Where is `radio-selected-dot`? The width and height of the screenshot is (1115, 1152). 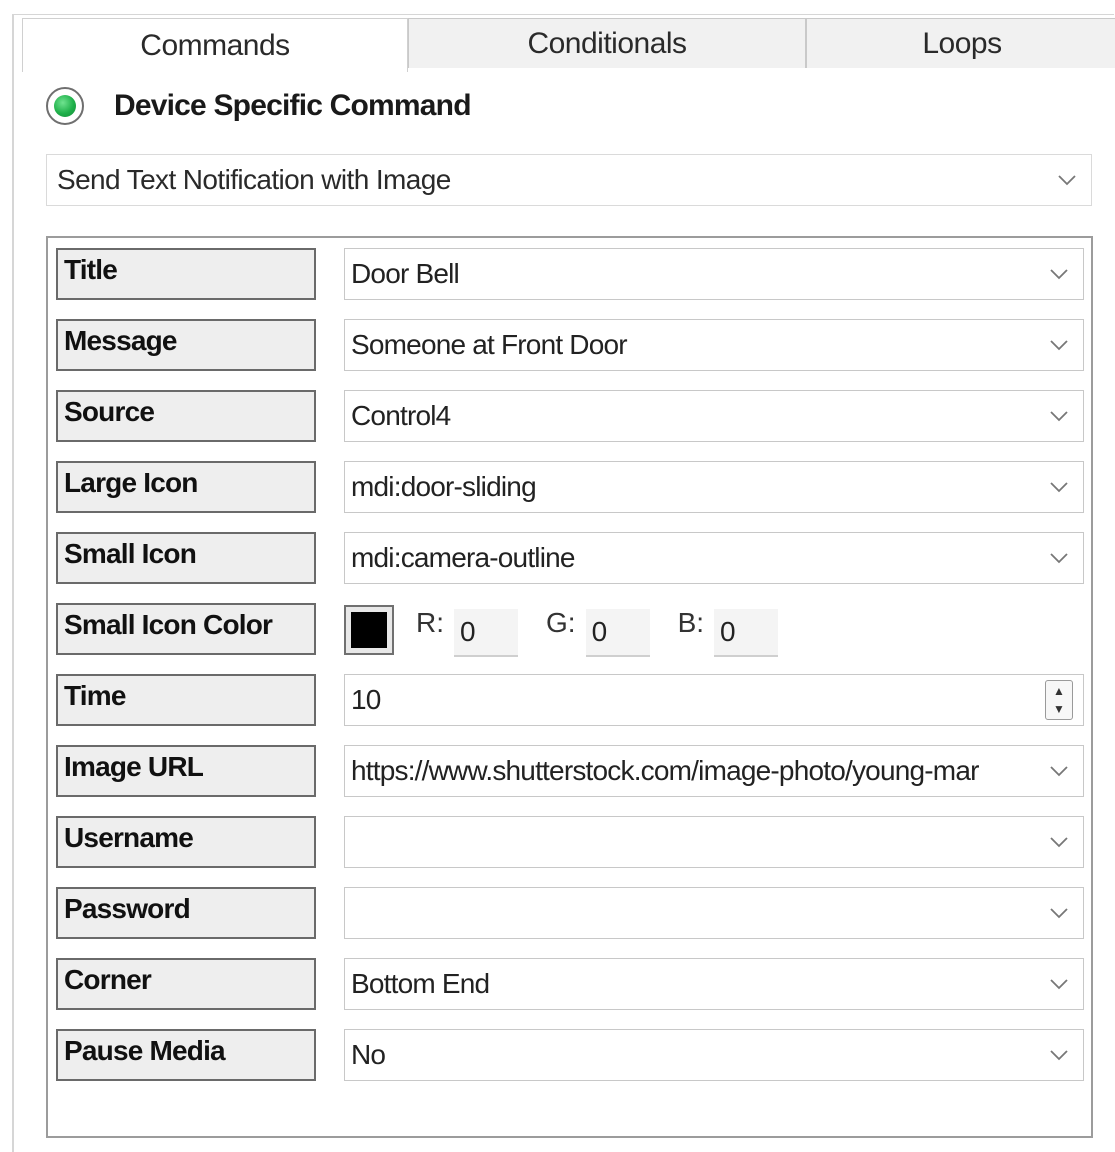
radio-selected-dot is located at coordinates (65, 106).